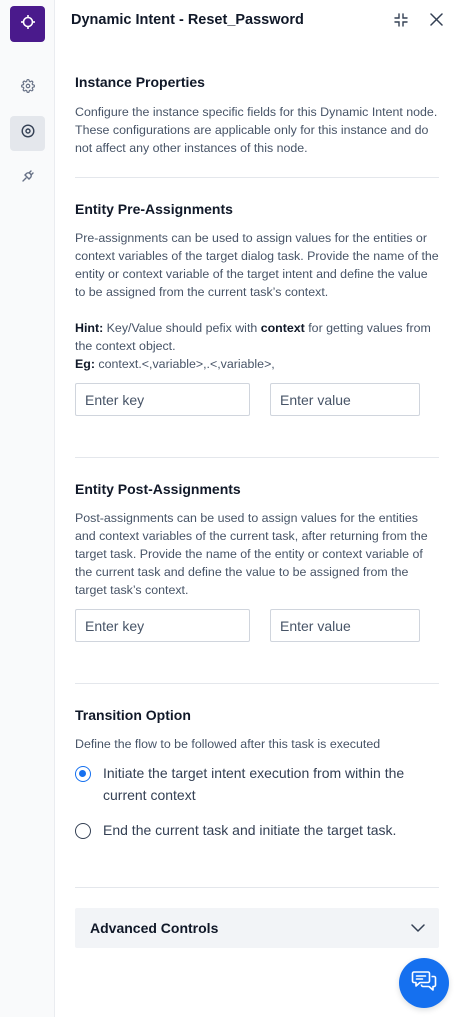 Image resolution: width=459 pixels, height=1017 pixels. What do you see at coordinates (187, 20) in the screenshot?
I see `panel-title: Dynamic Intent - Reset_Password` at bounding box center [187, 20].